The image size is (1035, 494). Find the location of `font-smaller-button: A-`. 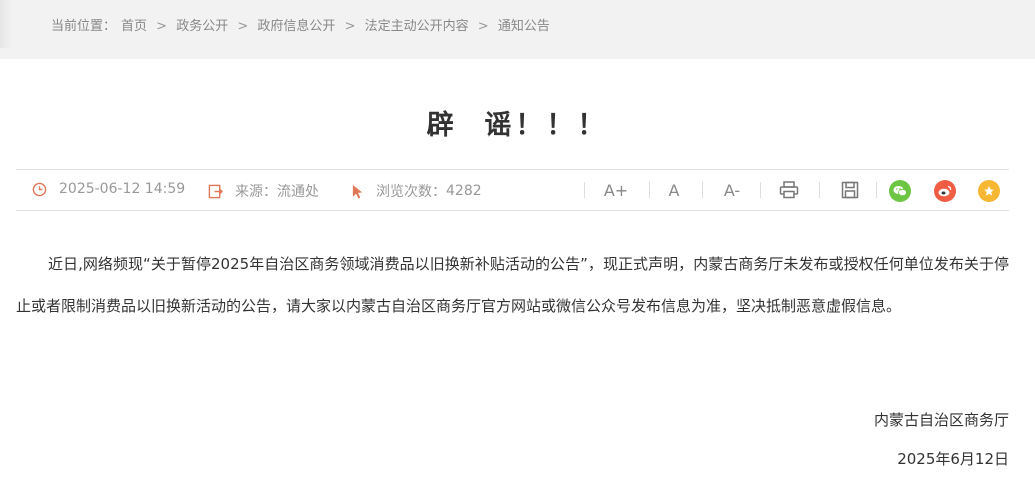

font-smaller-button: A- is located at coordinates (732, 190).